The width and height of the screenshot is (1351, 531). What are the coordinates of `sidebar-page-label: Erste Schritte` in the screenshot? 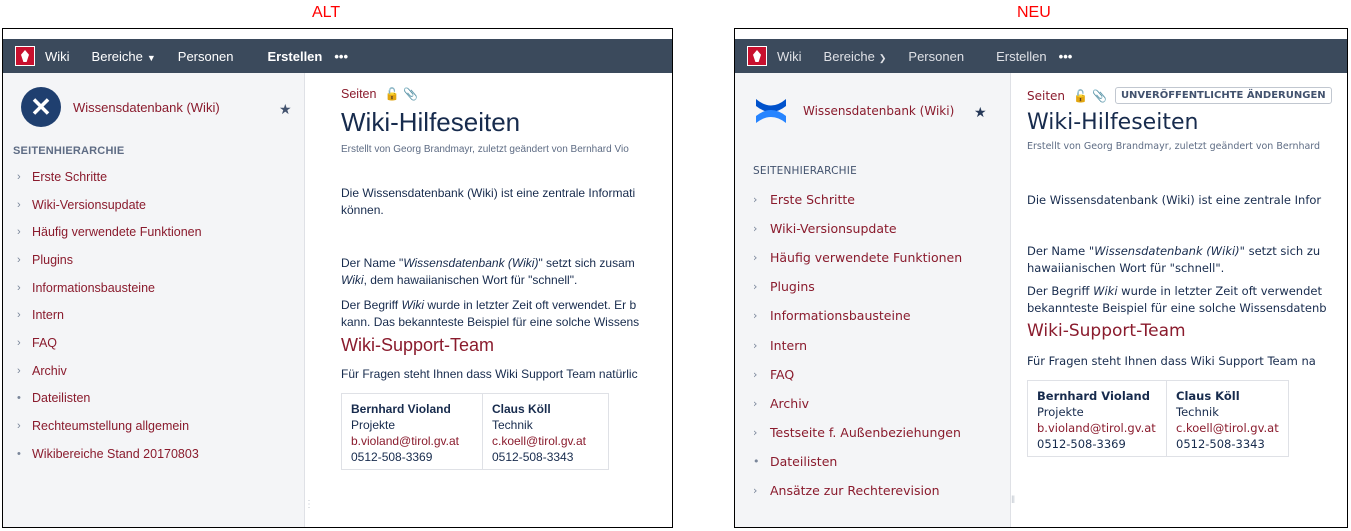 It's located at (812, 200).